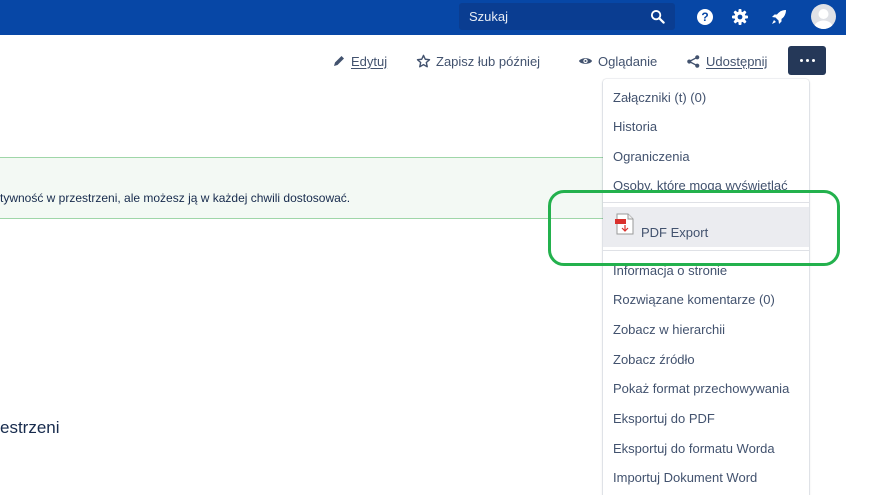  I want to click on pdf-icon, so click(624, 224).